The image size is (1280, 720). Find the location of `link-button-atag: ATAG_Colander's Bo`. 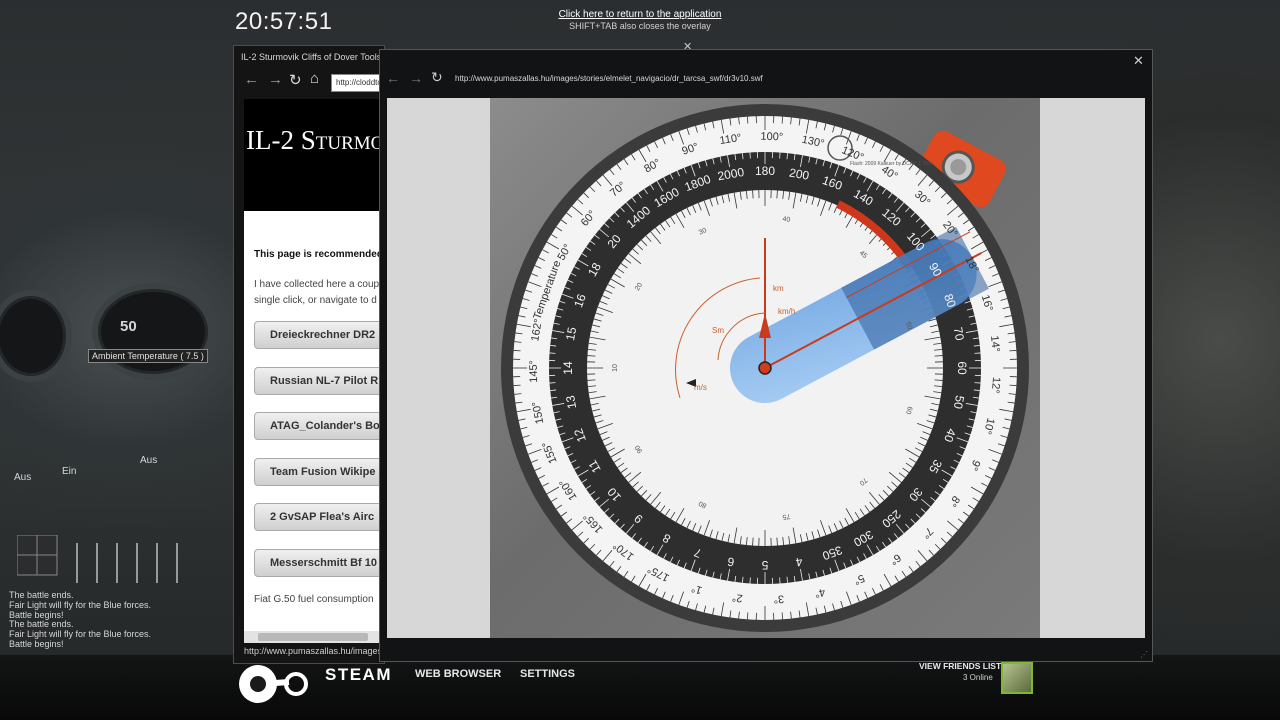

link-button-atag: ATAG_Colander's Bo is located at coordinates (319, 426).